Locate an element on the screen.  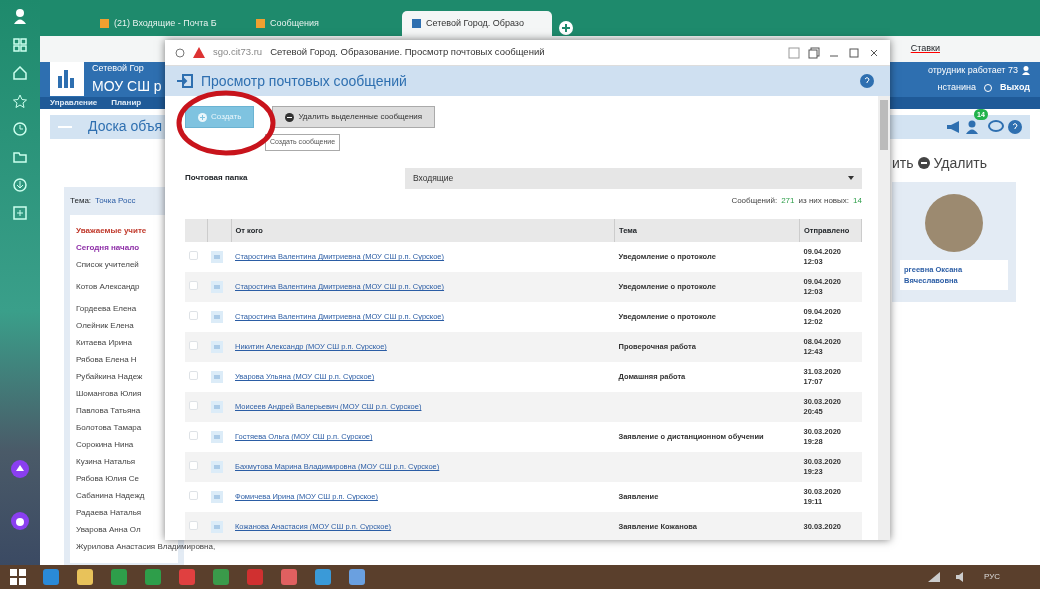
post-line: Олейник Елена is located at coordinates (105, 325).